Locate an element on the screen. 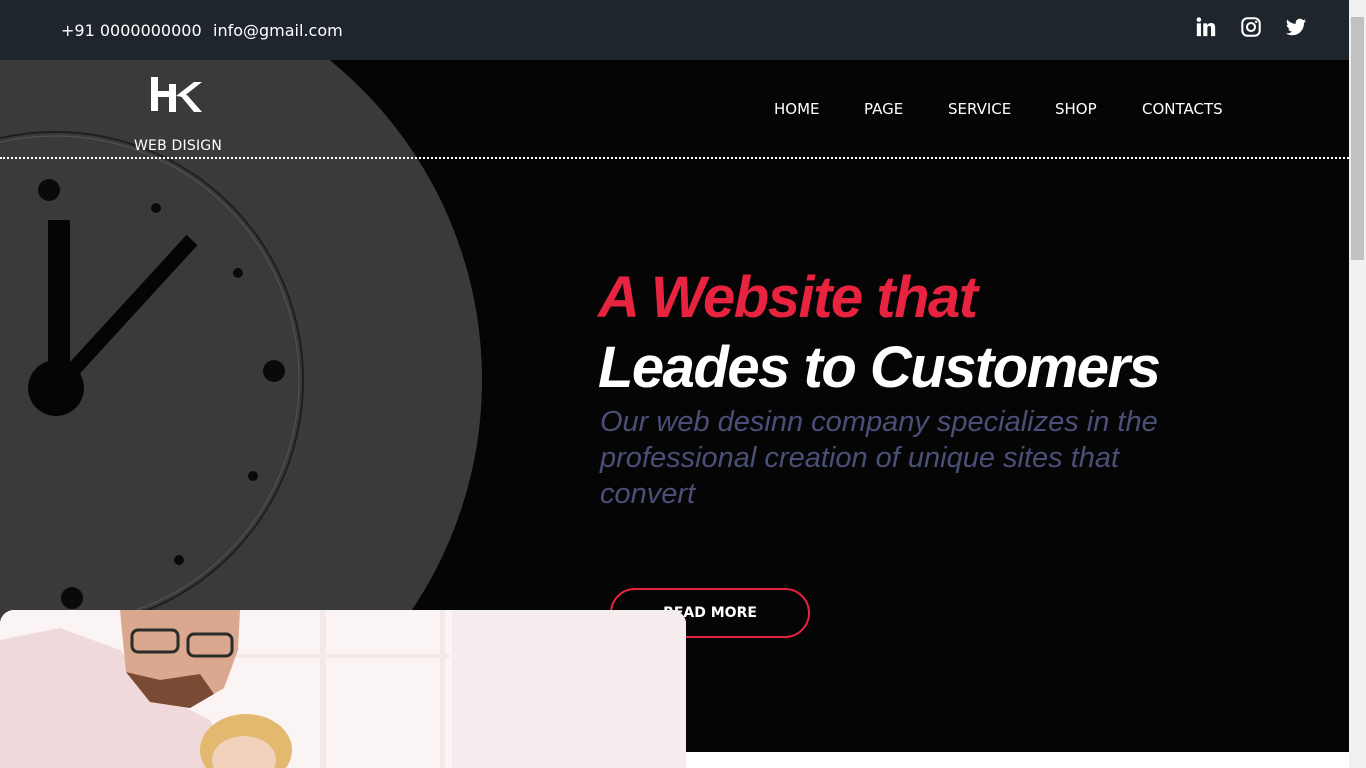 This screenshot has height=768, width=1366. nav-home: HOME is located at coordinates (797, 109).